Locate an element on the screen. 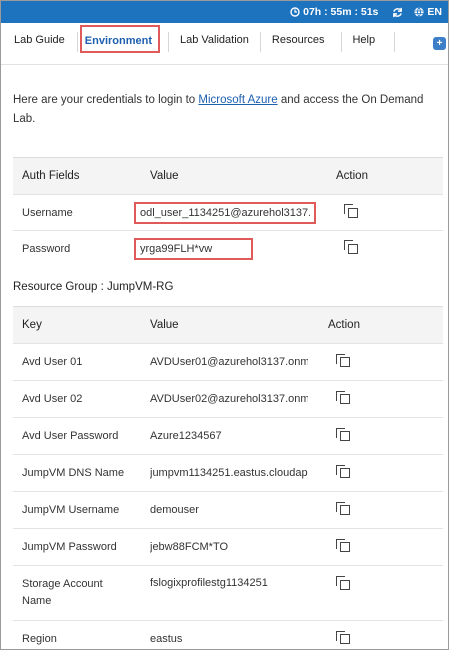 The width and height of the screenshot is (449, 650). tab-lab-validation: Lab Validation is located at coordinates (214, 43).